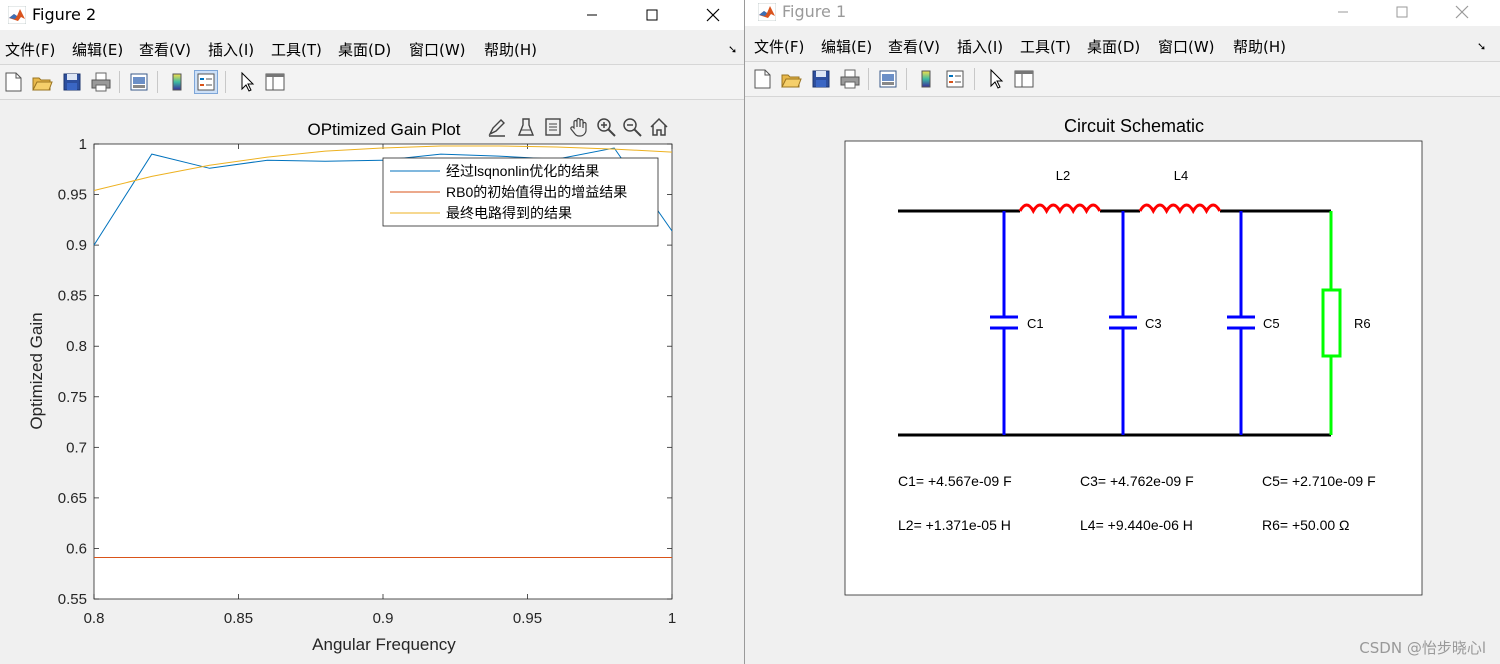  I want to click on window-title: Figure 2, so click(64, 14).